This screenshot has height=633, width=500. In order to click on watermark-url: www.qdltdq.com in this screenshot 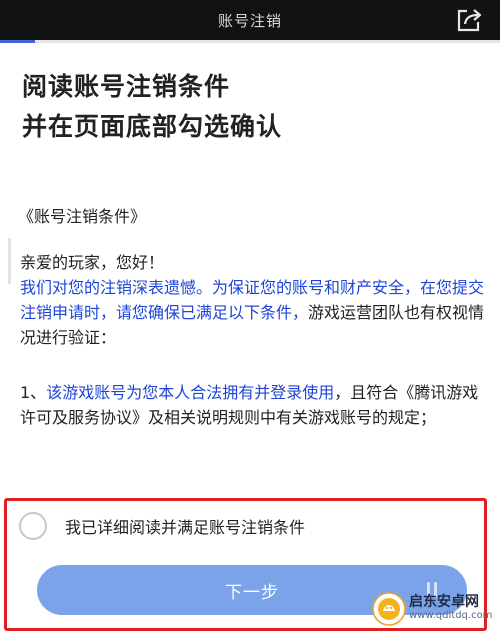, I will do `click(451, 615)`.